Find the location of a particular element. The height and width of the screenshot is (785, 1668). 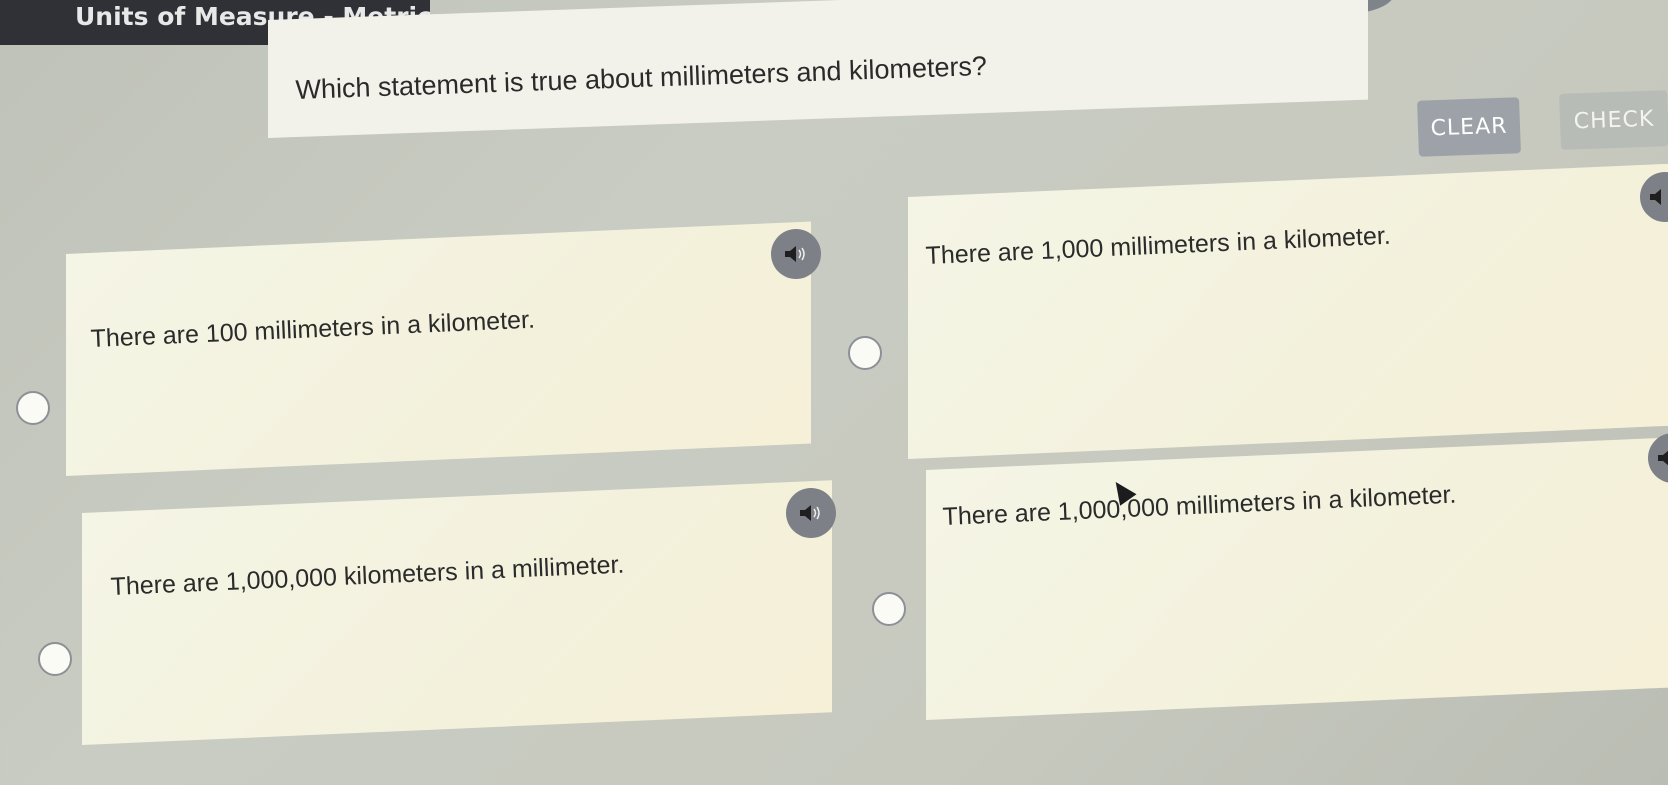

check-button: CHECK is located at coordinates (1613, 120).